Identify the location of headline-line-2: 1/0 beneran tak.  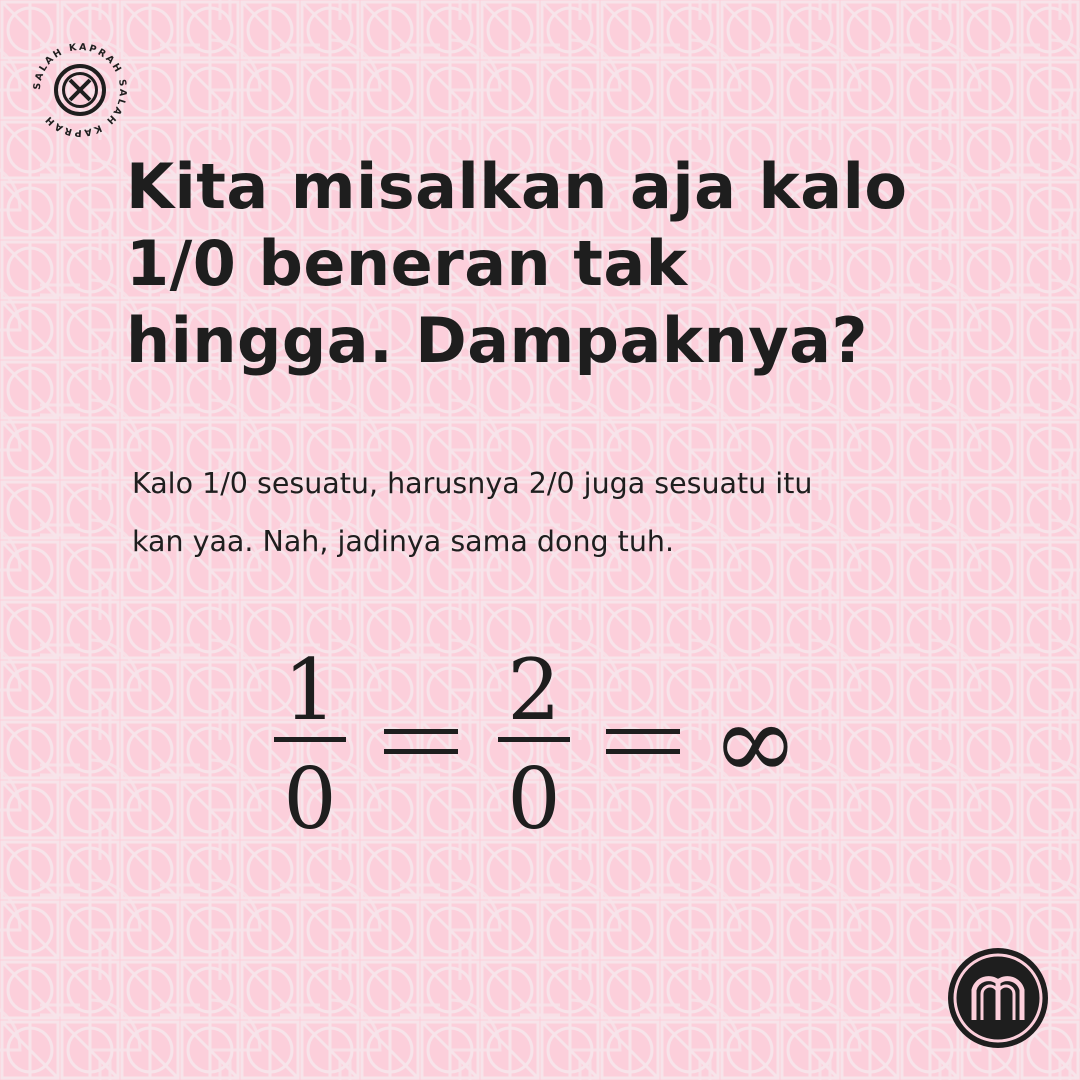
(407, 263).